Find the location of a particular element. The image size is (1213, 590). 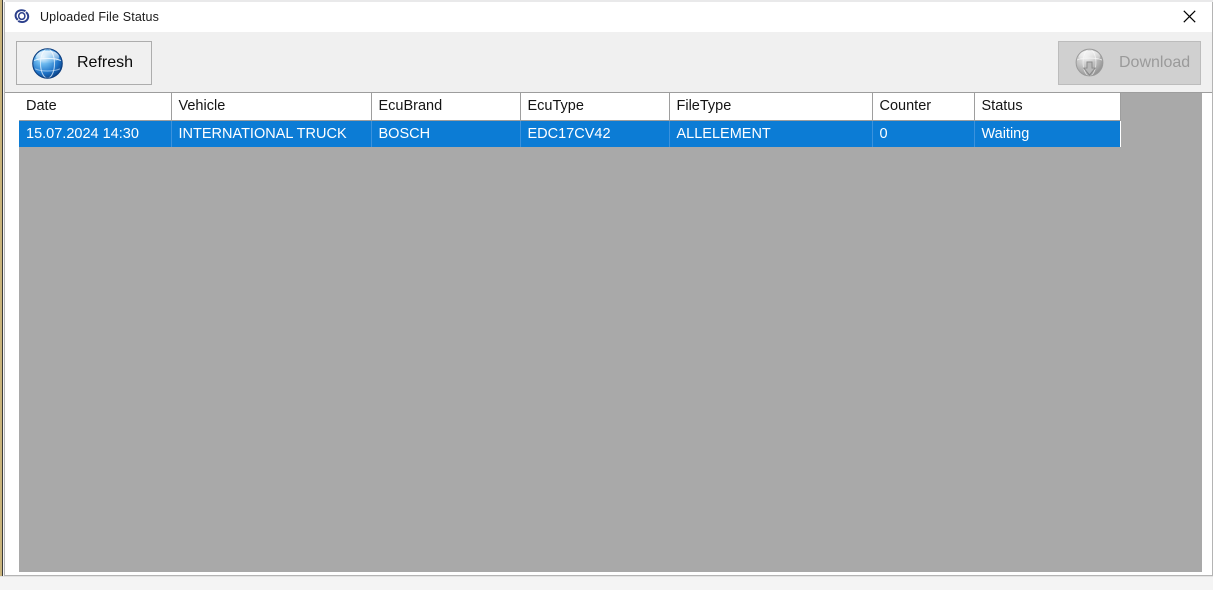

column-header-ecubrand: EcuBrand is located at coordinates (446, 107).